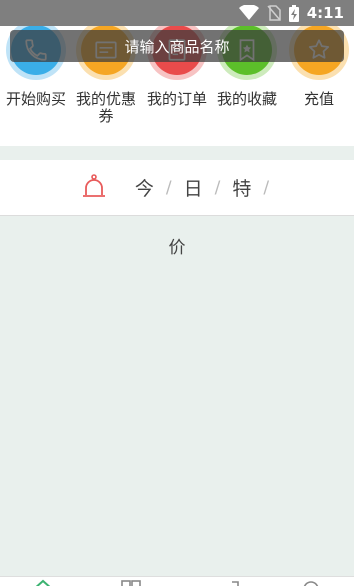 This screenshot has height=586, width=354. What do you see at coordinates (248, 12) in the screenshot?
I see `wifi-icon` at bounding box center [248, 12].